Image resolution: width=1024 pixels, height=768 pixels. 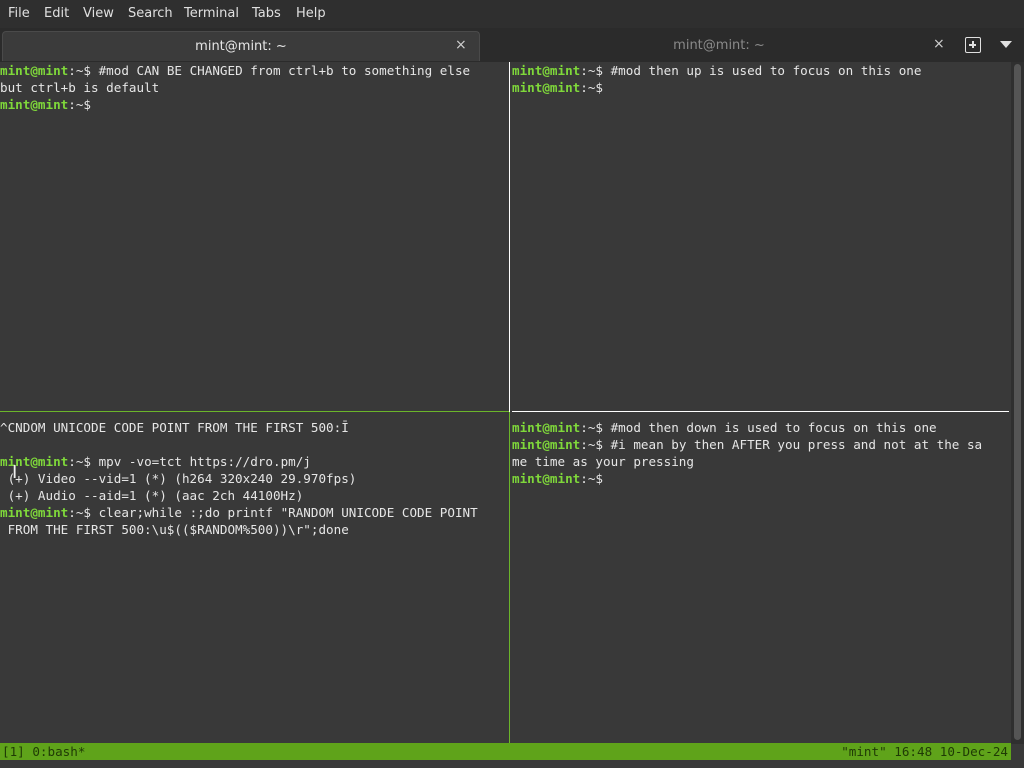 What do you see at coordinates (512, 14) in the screenshot?
I see `menu-bar: File Edit View Search Terminal Tabs Help` at bounding box center [512, 14].